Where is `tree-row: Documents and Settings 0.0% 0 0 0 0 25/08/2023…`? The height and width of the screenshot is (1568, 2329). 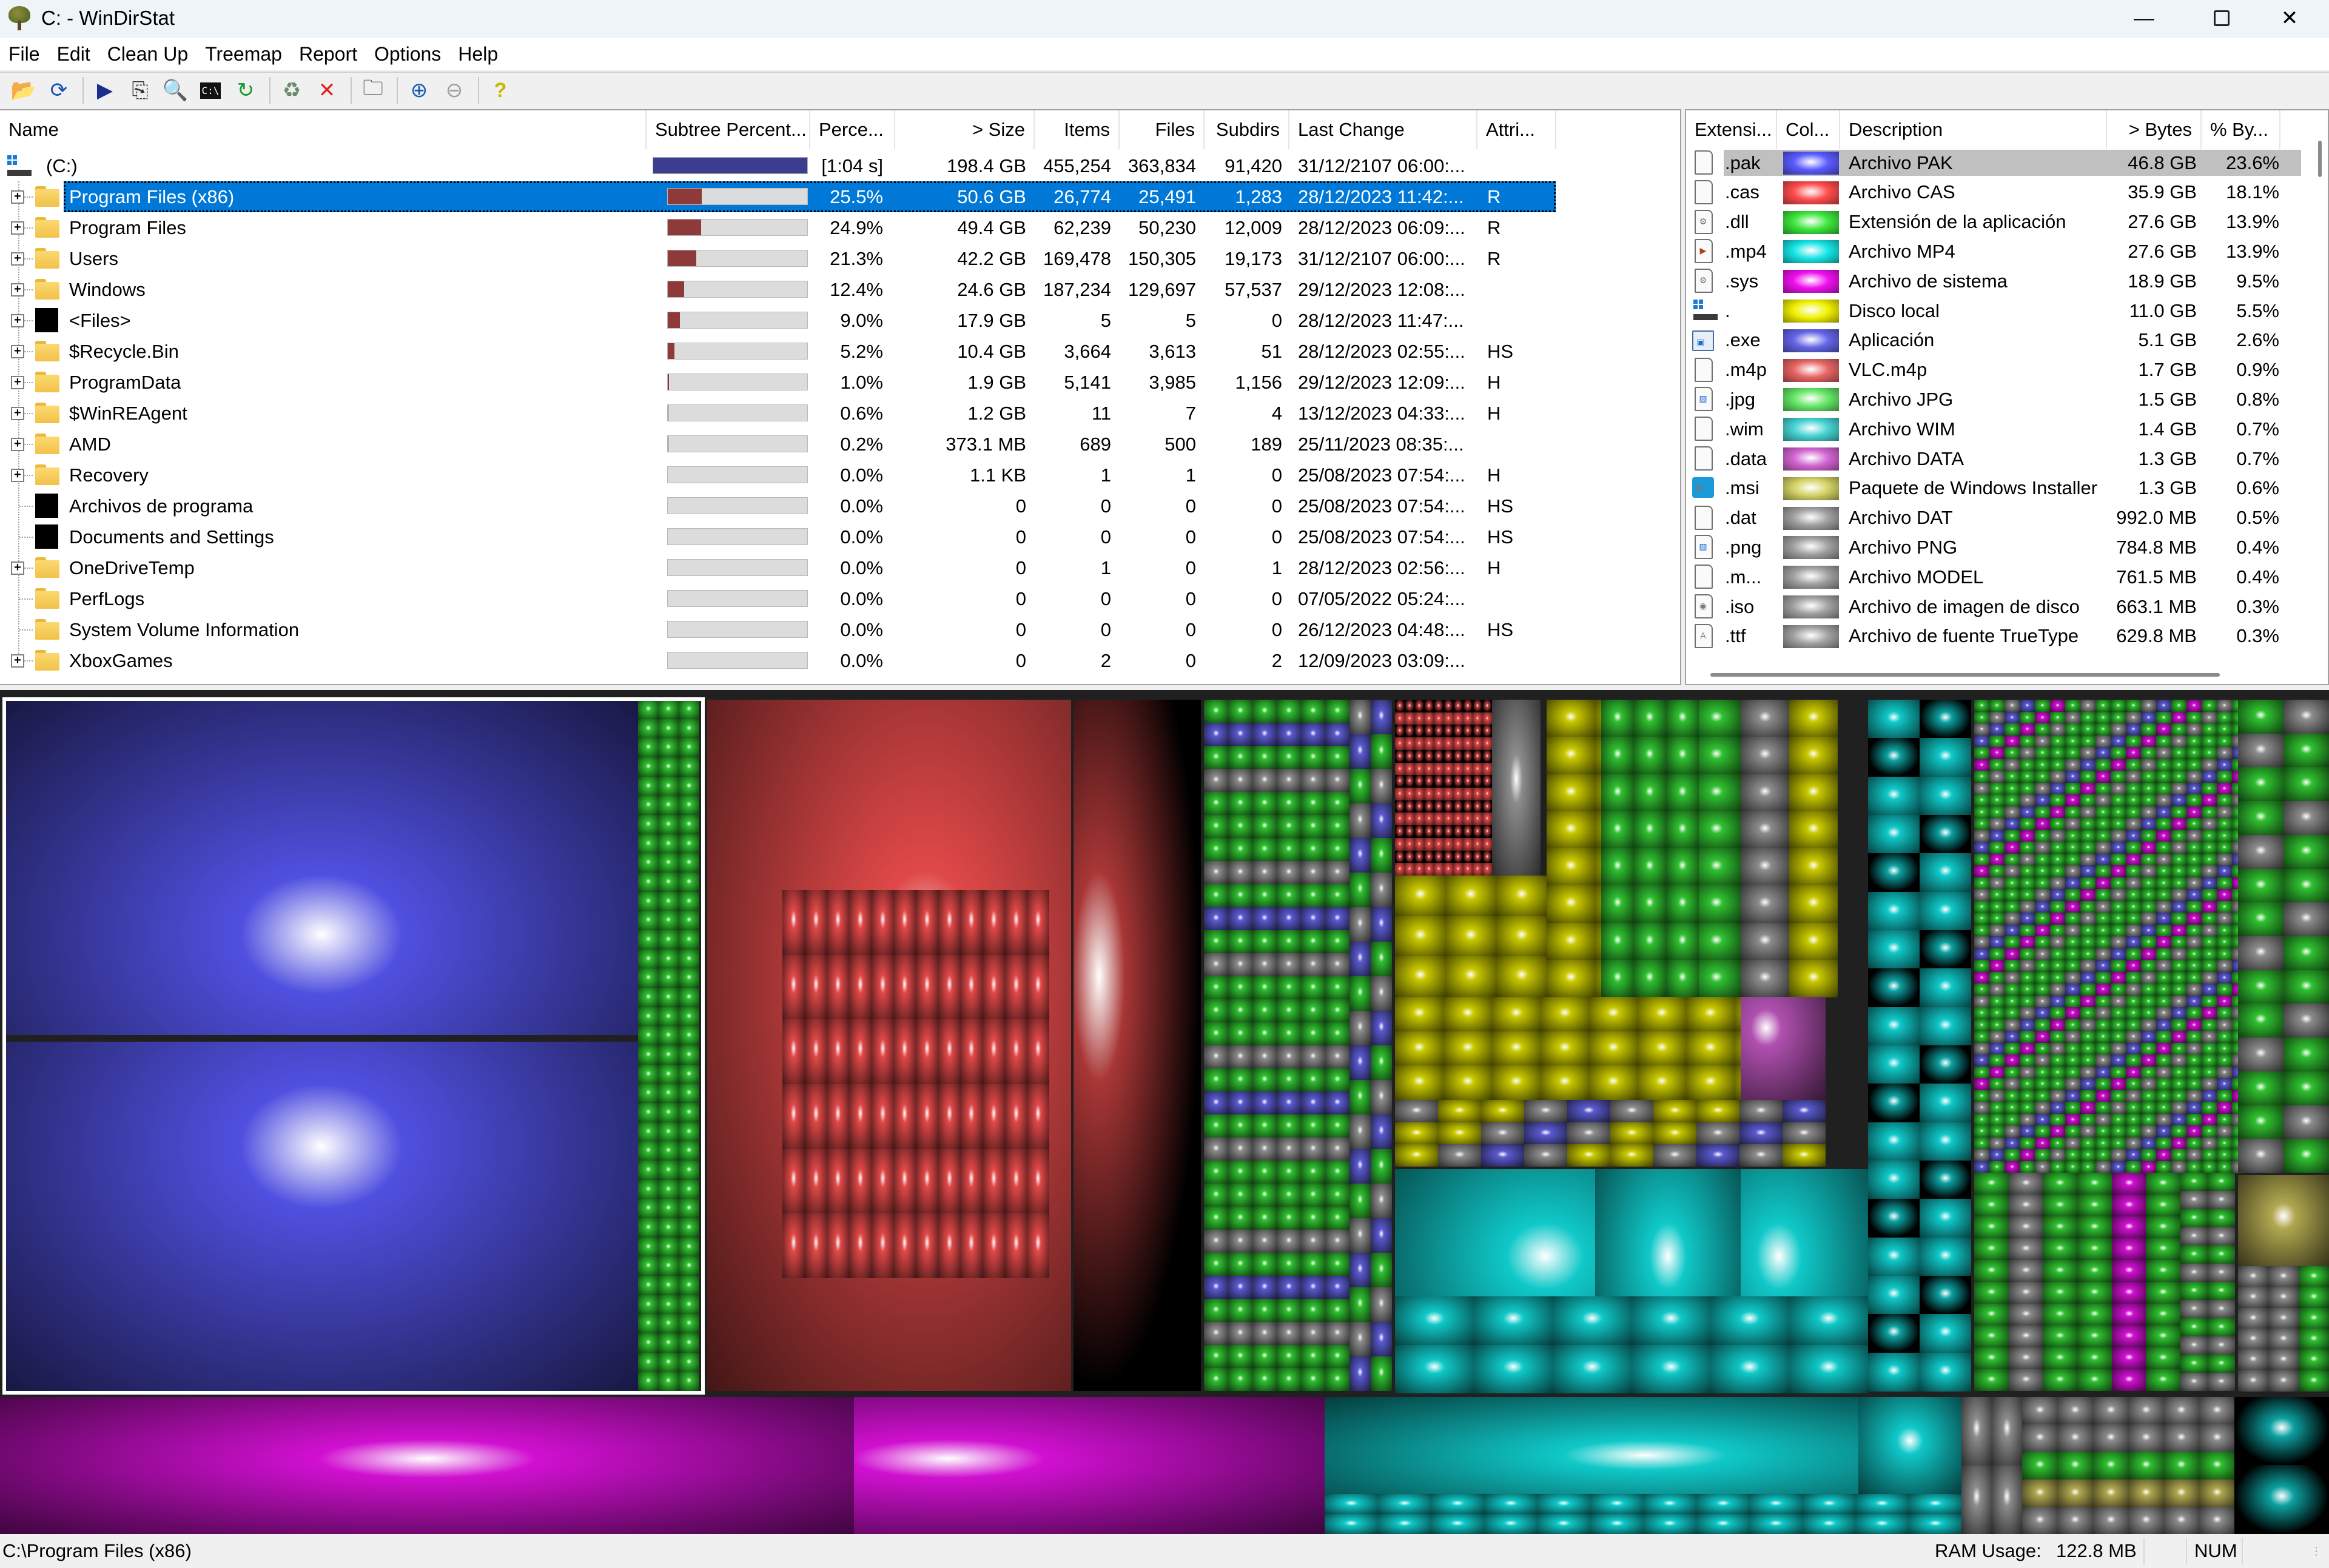 tree-row: Documents and Settings 0.0% 0 0 0 0 25/08/2023… is located at coordinates (783, 536).